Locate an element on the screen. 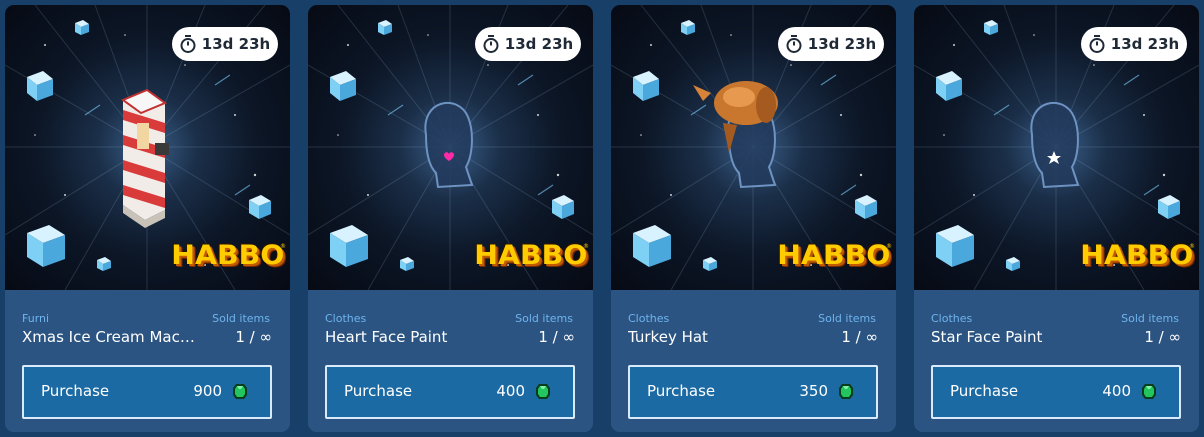  price-value: 900 is located at coordinates (207, 391).